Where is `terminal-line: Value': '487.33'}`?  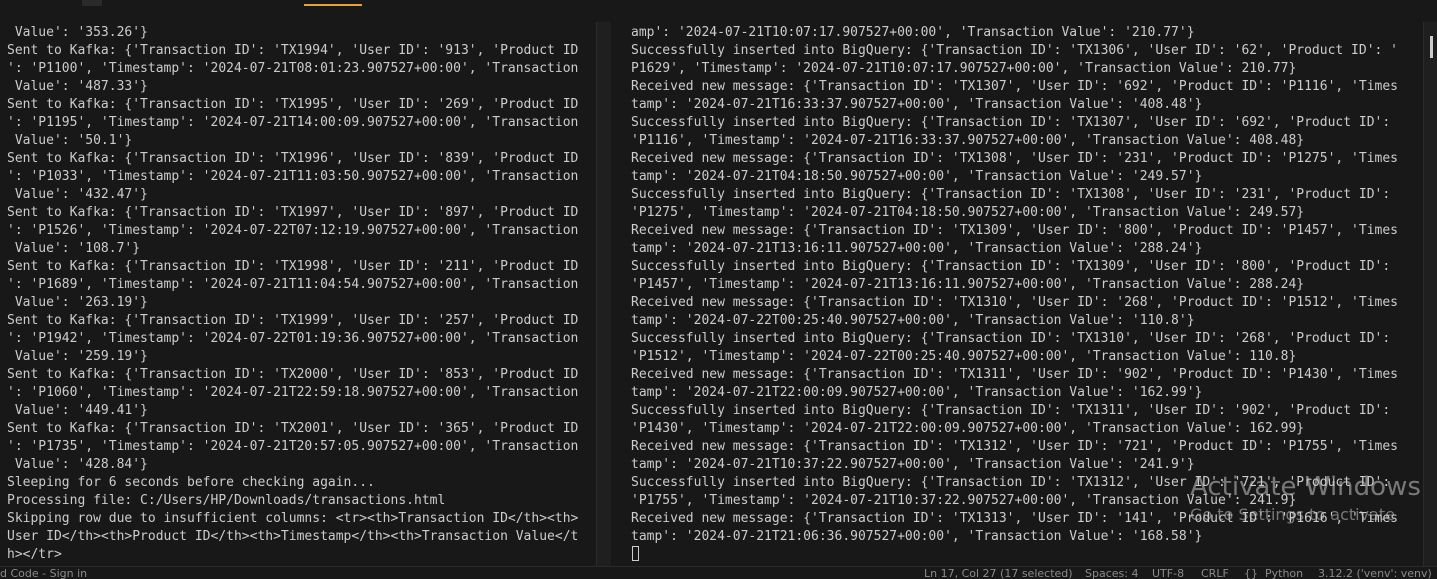 terminal-line: Value': '487.33'} is located at coordinates (77, 86).